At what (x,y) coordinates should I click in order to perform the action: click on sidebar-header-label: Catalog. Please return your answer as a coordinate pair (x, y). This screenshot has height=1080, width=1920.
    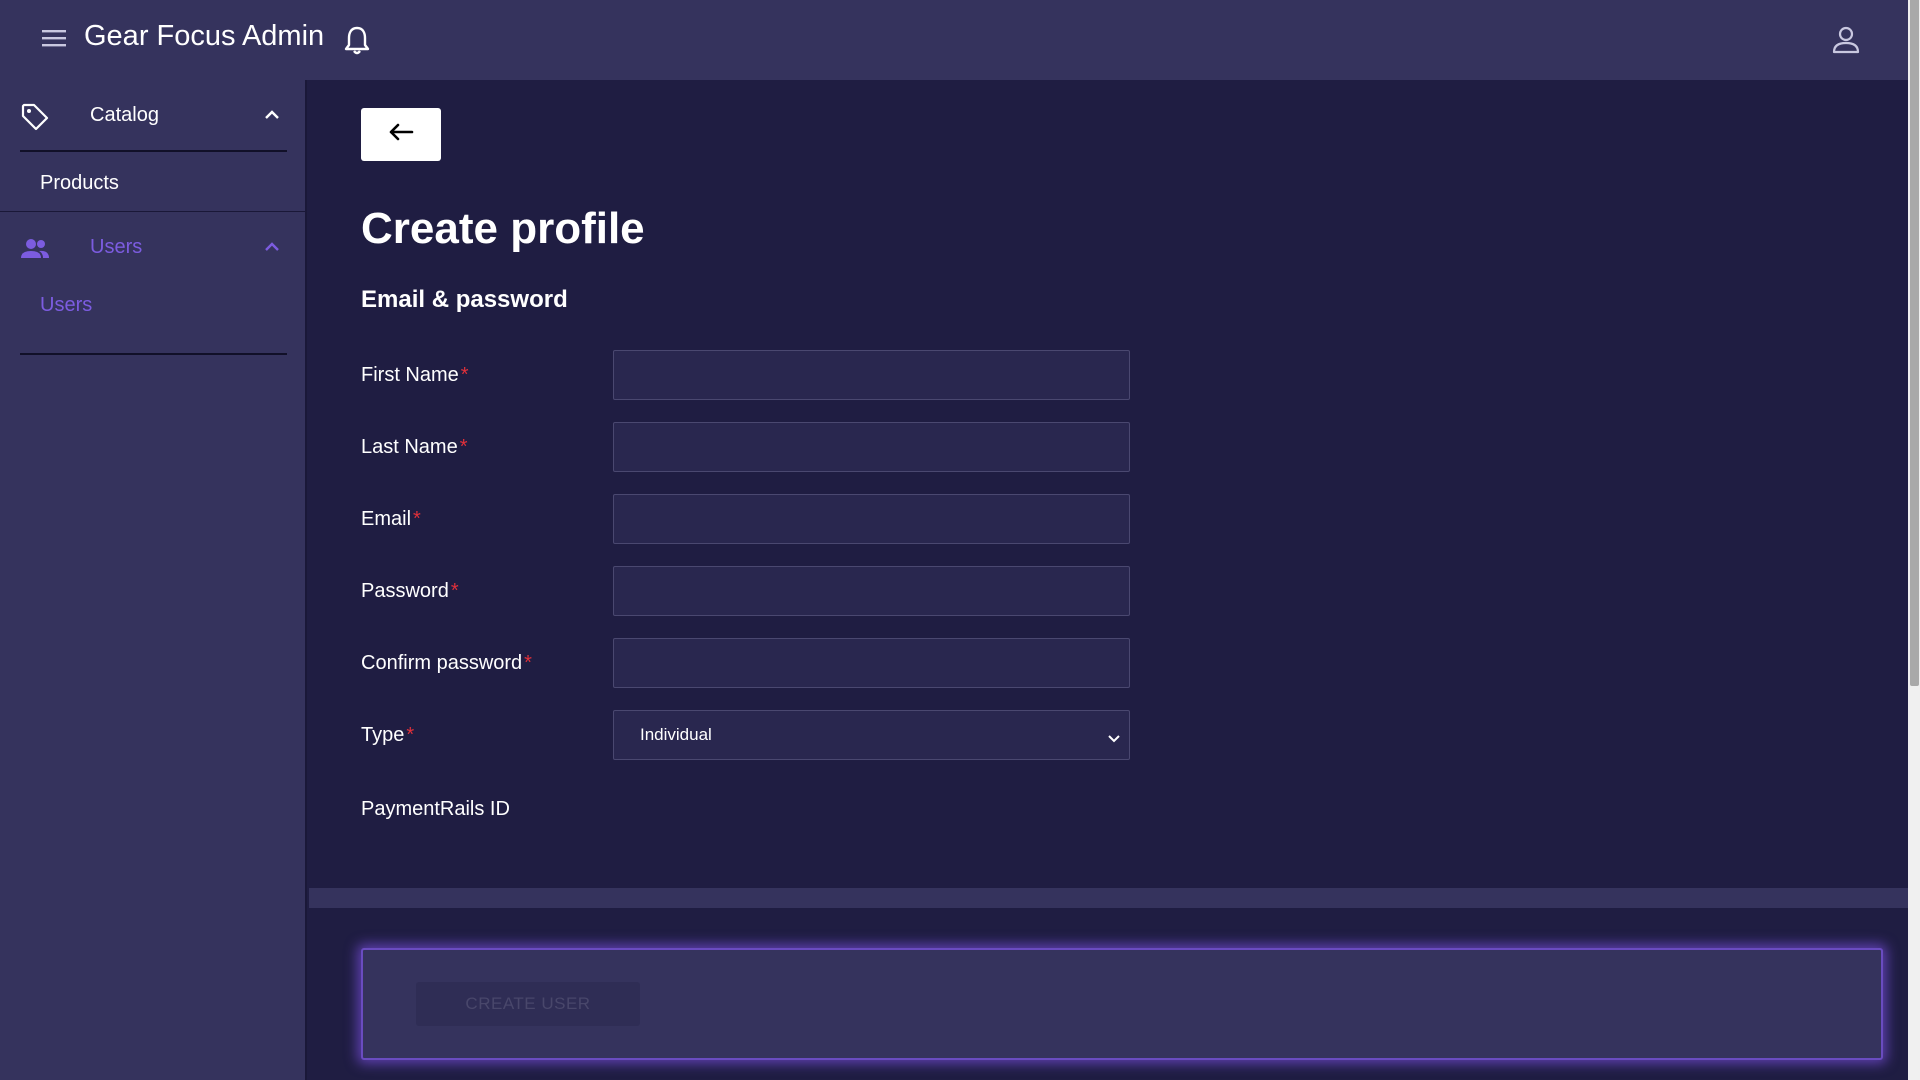
    Looking at the image, I should click on (124, 115).